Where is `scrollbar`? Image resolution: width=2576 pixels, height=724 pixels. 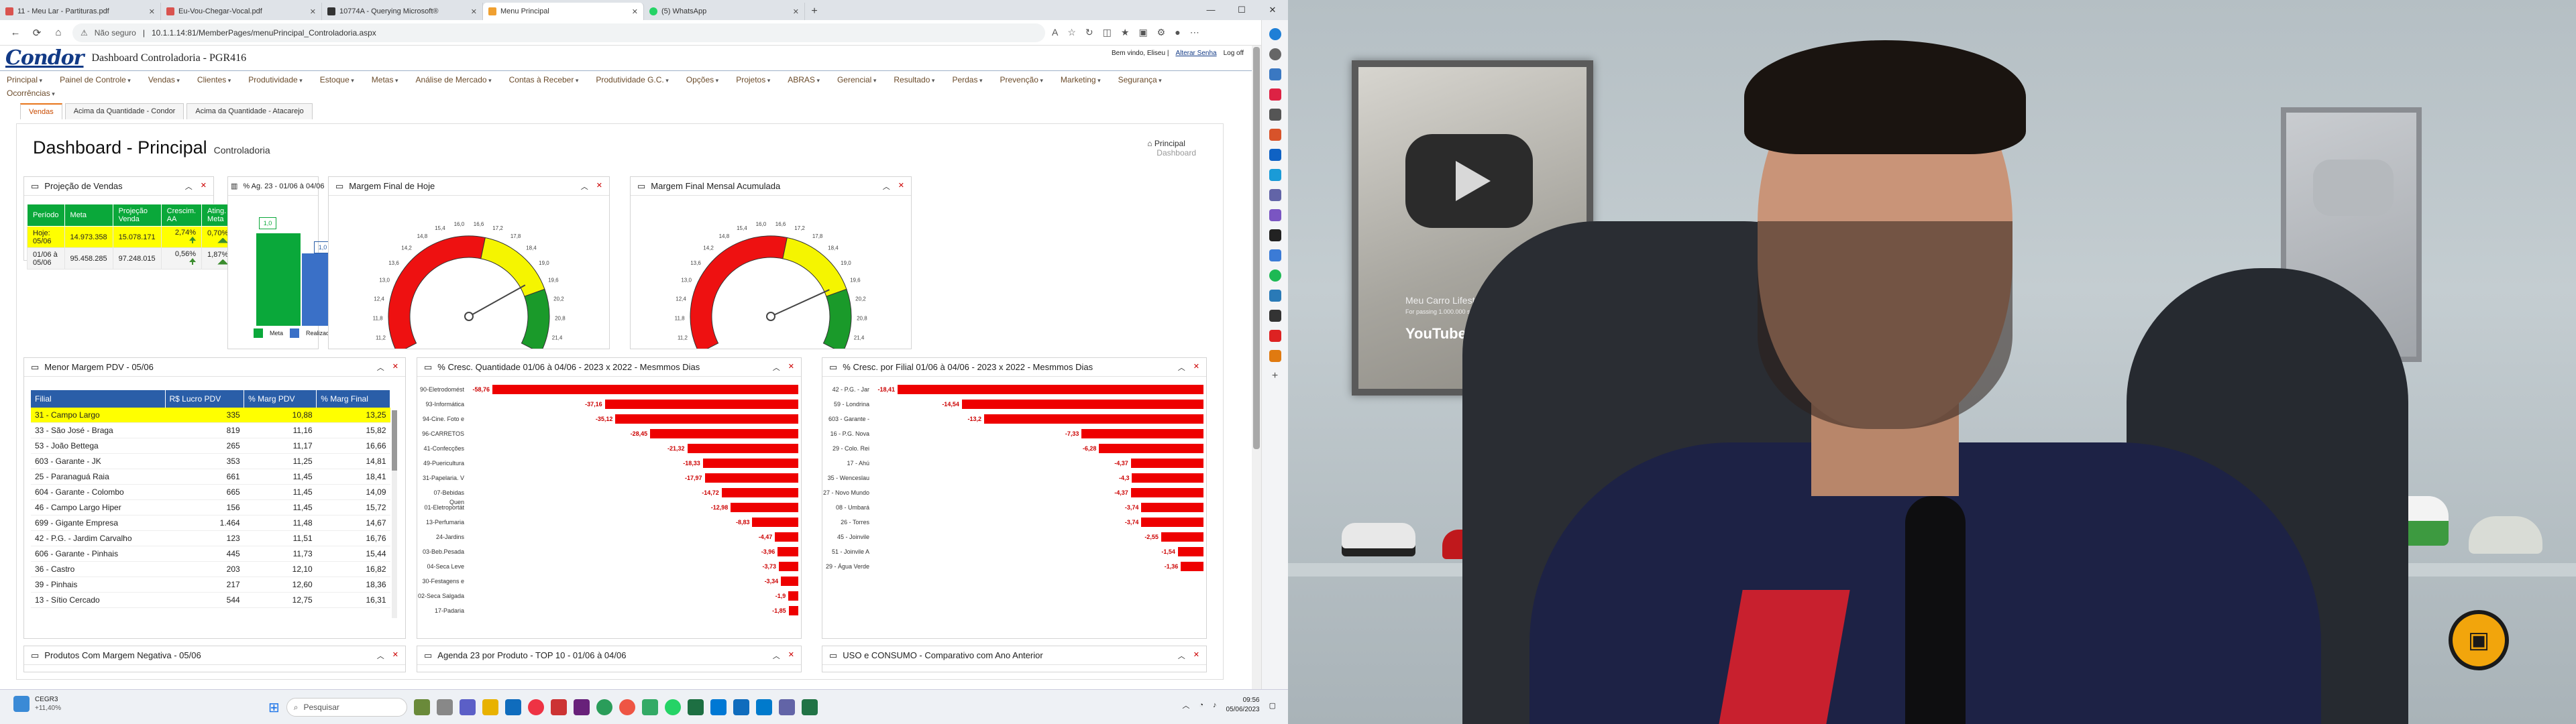
scrollbar is located at coordinates (394, 514).